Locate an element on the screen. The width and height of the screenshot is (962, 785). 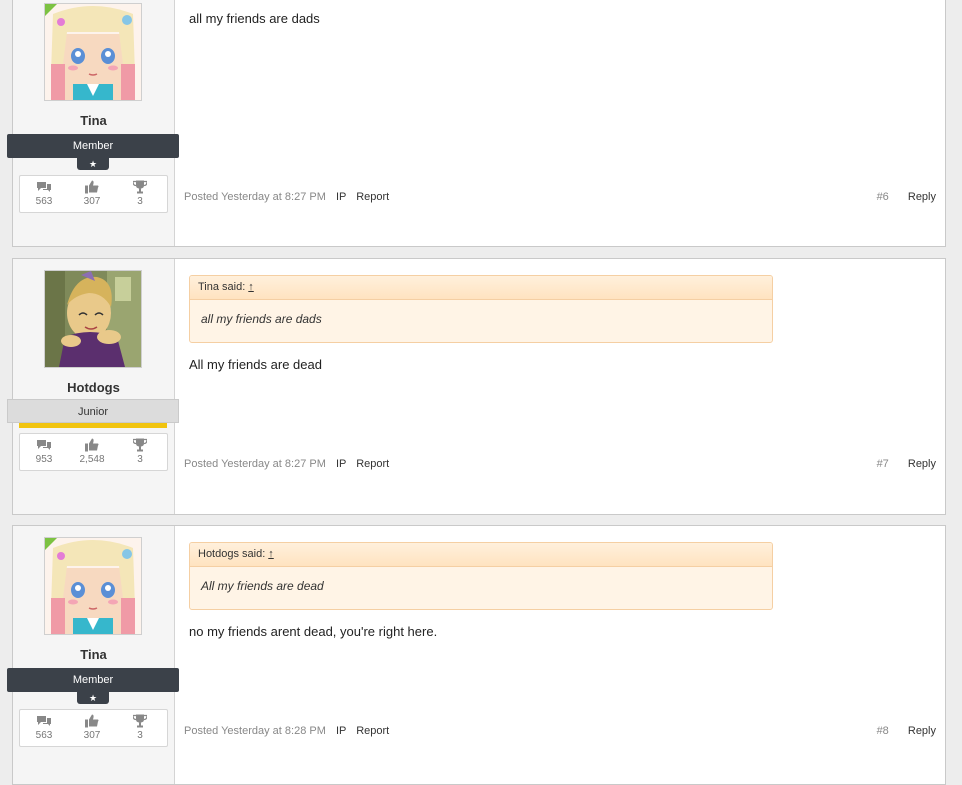
quote-block: Hotdogs said: ↑ All my friends are dead is located at coordinates (481, 576).